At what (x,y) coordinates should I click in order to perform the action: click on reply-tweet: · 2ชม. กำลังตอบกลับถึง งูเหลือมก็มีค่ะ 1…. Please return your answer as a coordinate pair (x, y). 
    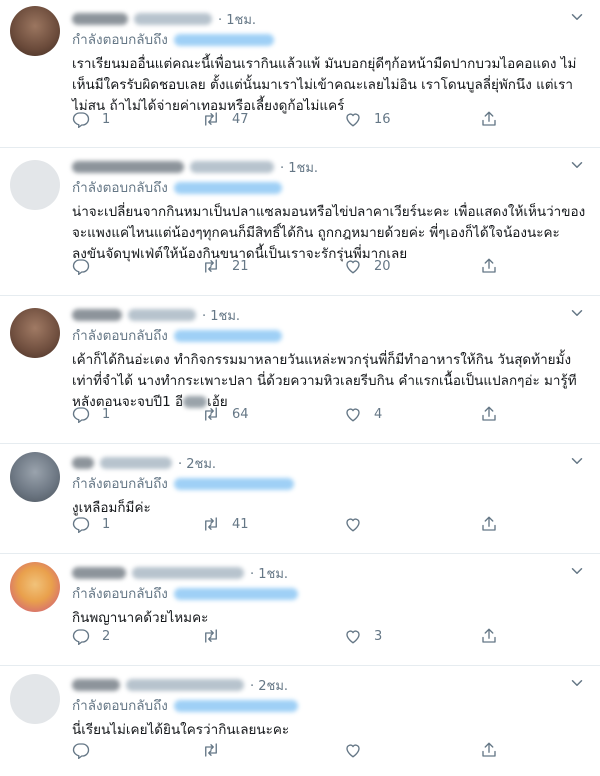
    Looking at the image, I should click on (300, 499).